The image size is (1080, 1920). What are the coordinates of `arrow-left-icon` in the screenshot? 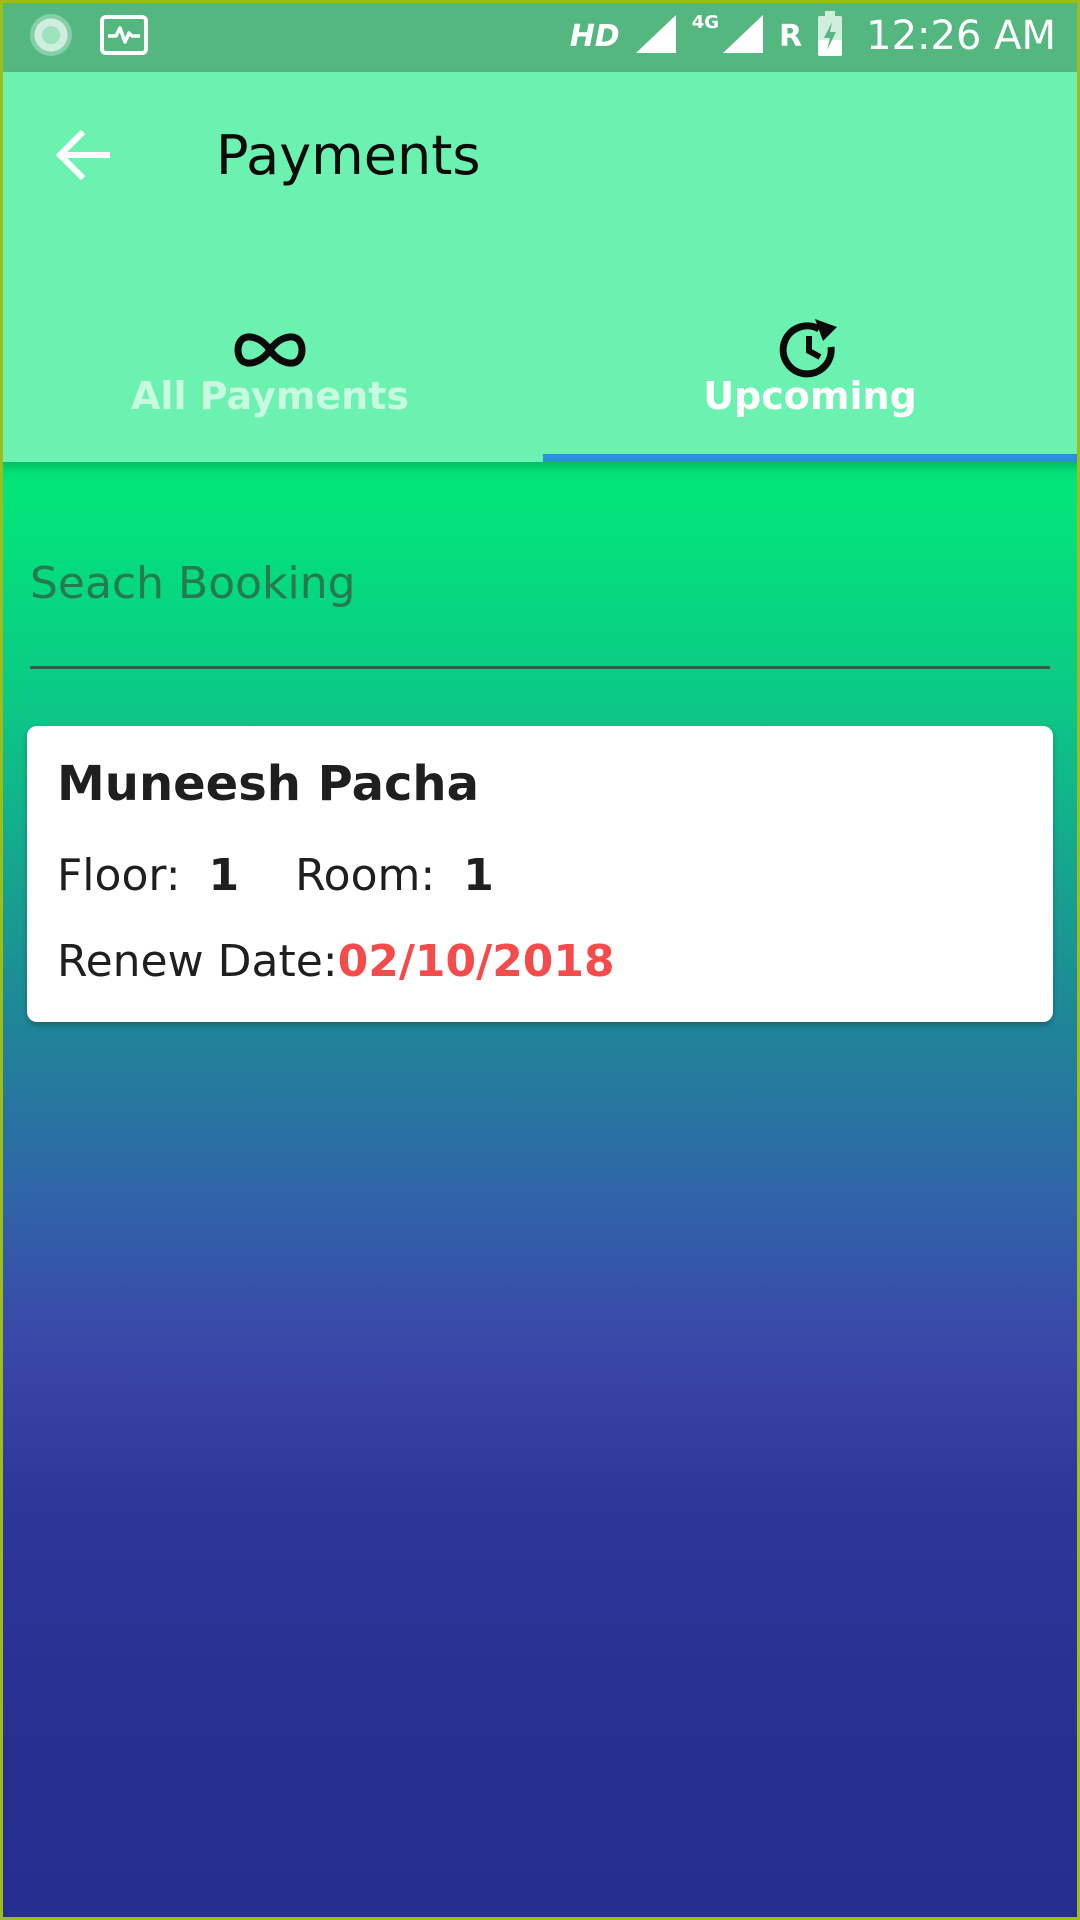 It's located at (83, 156).